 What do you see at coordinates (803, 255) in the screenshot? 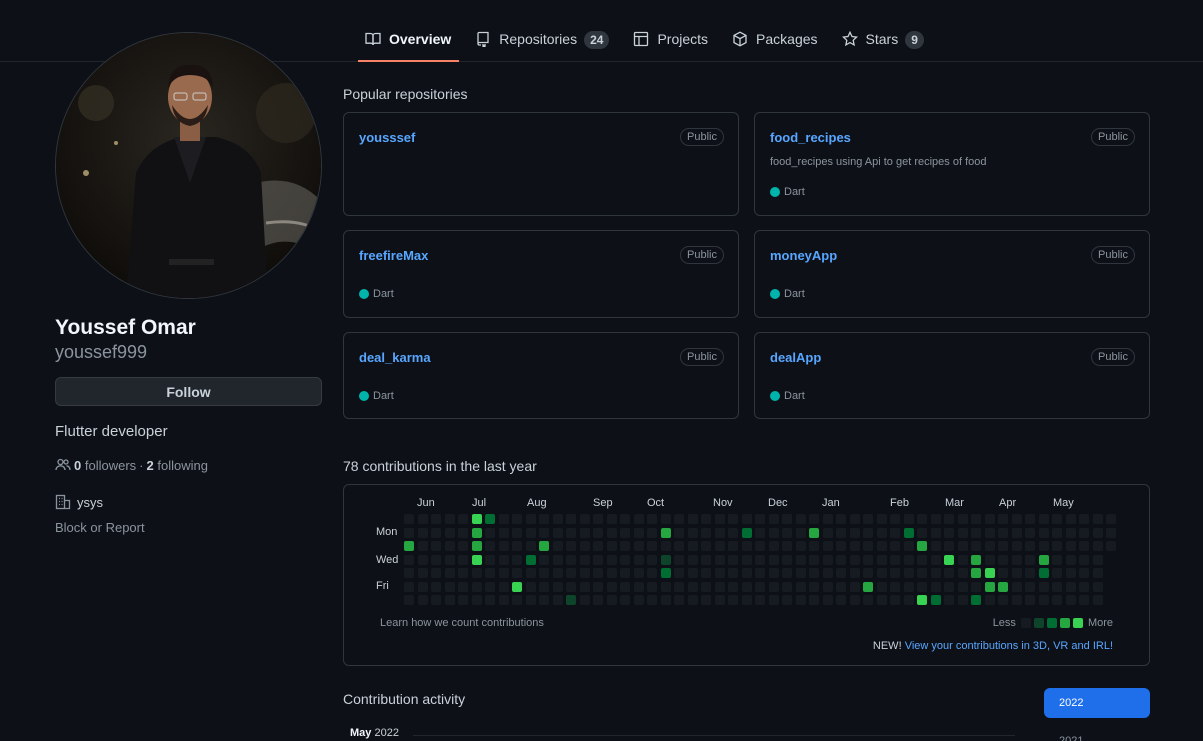
I see `repo-link: moneyApp` at bounding box center [803, 255].